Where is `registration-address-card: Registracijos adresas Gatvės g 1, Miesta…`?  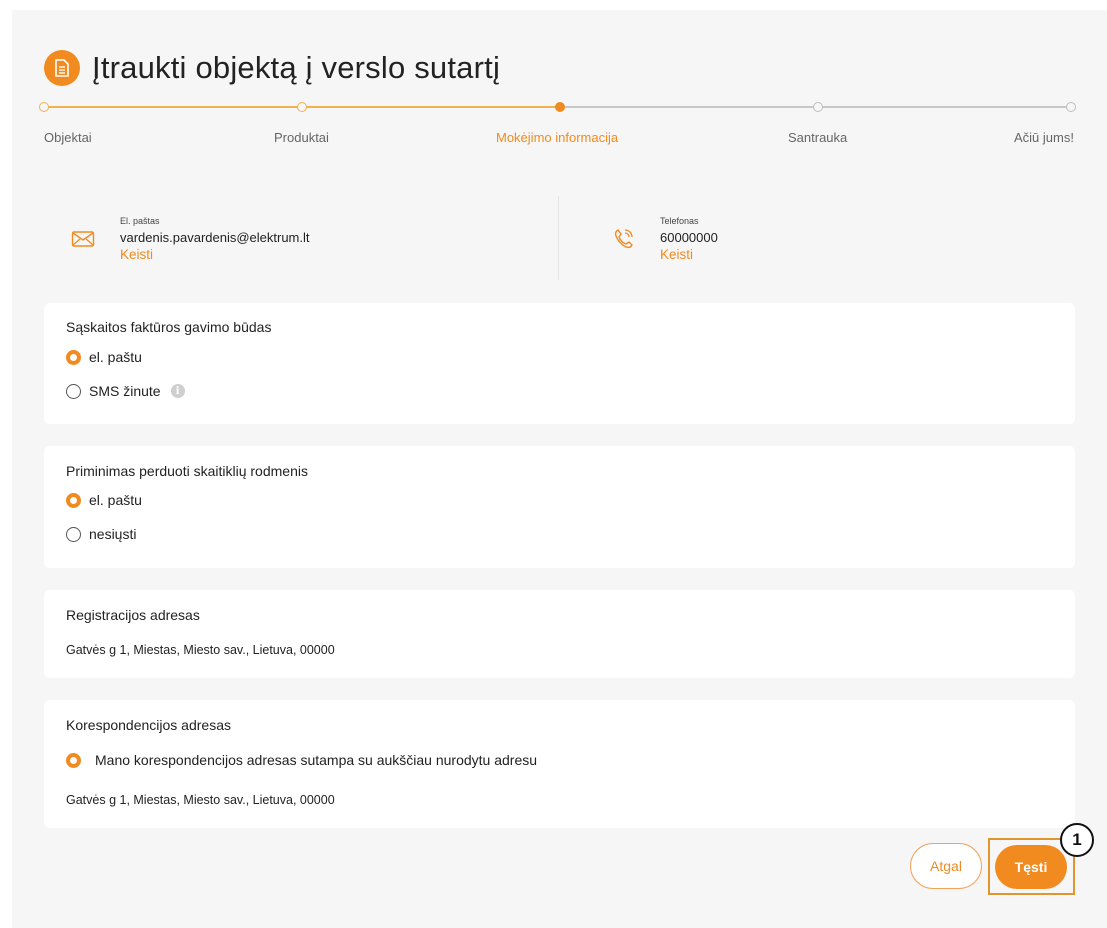
registration-address-card: Registracijos adresas Gatvės g 1, Miesta… is located at coordinates (559, 634).